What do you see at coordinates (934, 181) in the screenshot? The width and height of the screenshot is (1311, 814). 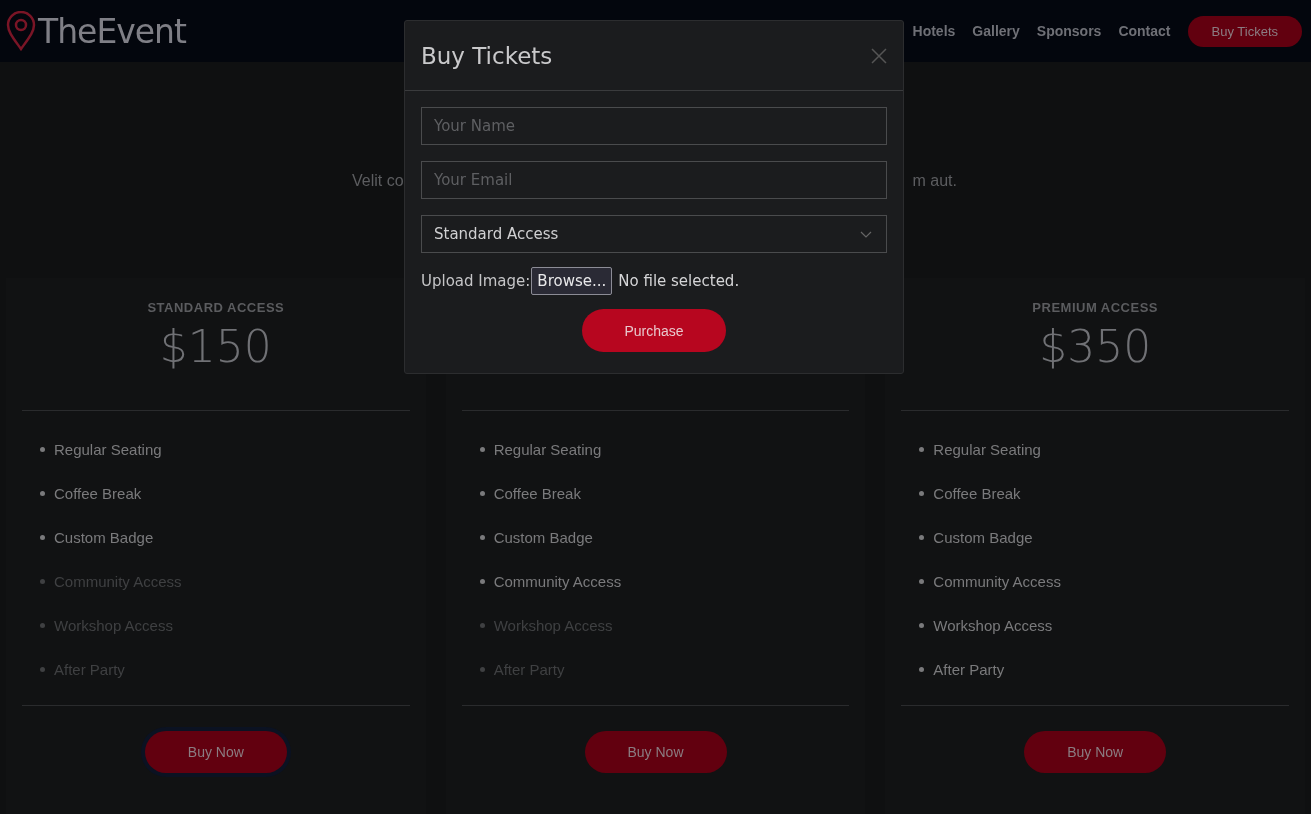 I see `intro-text: m aut.` at bounding box center [934, 181].